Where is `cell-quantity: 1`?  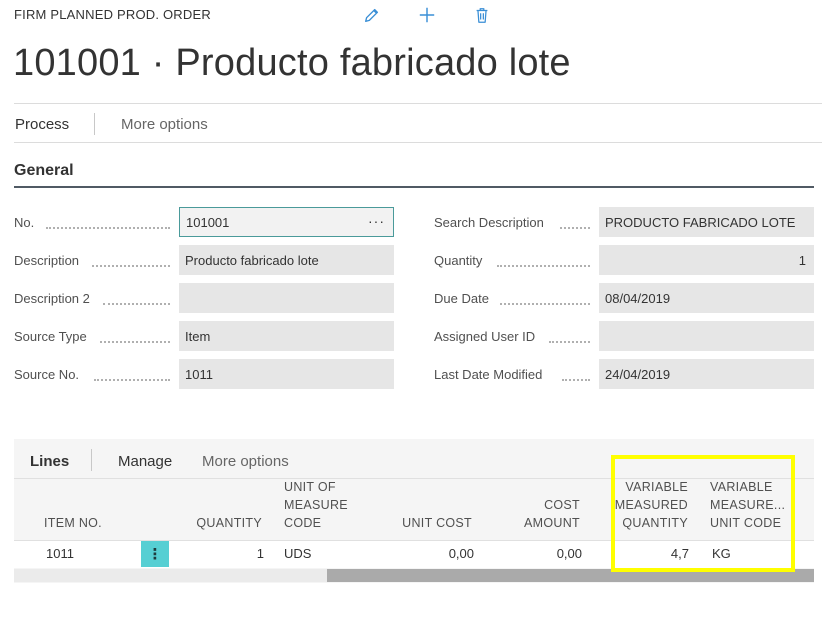 cell-quantity: 1 is located at coordinates (232, 553).